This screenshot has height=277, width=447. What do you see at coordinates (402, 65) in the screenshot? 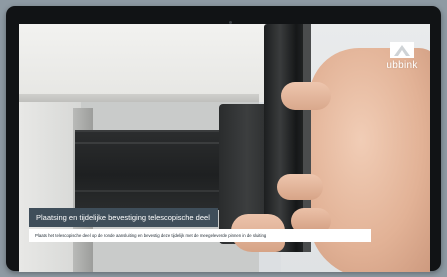
I see `brand-name: ubbink` at bounding box center [402, 65].